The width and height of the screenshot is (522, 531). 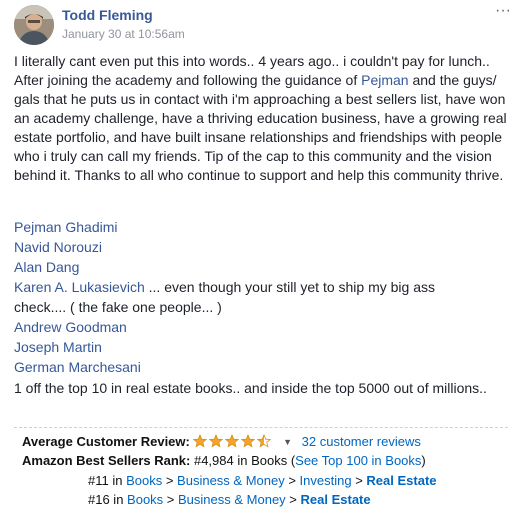 What do you see at coordinates (384, 80) in the screenshot?
I see `mention-link: Pejman` at bounding box center [384, 80].